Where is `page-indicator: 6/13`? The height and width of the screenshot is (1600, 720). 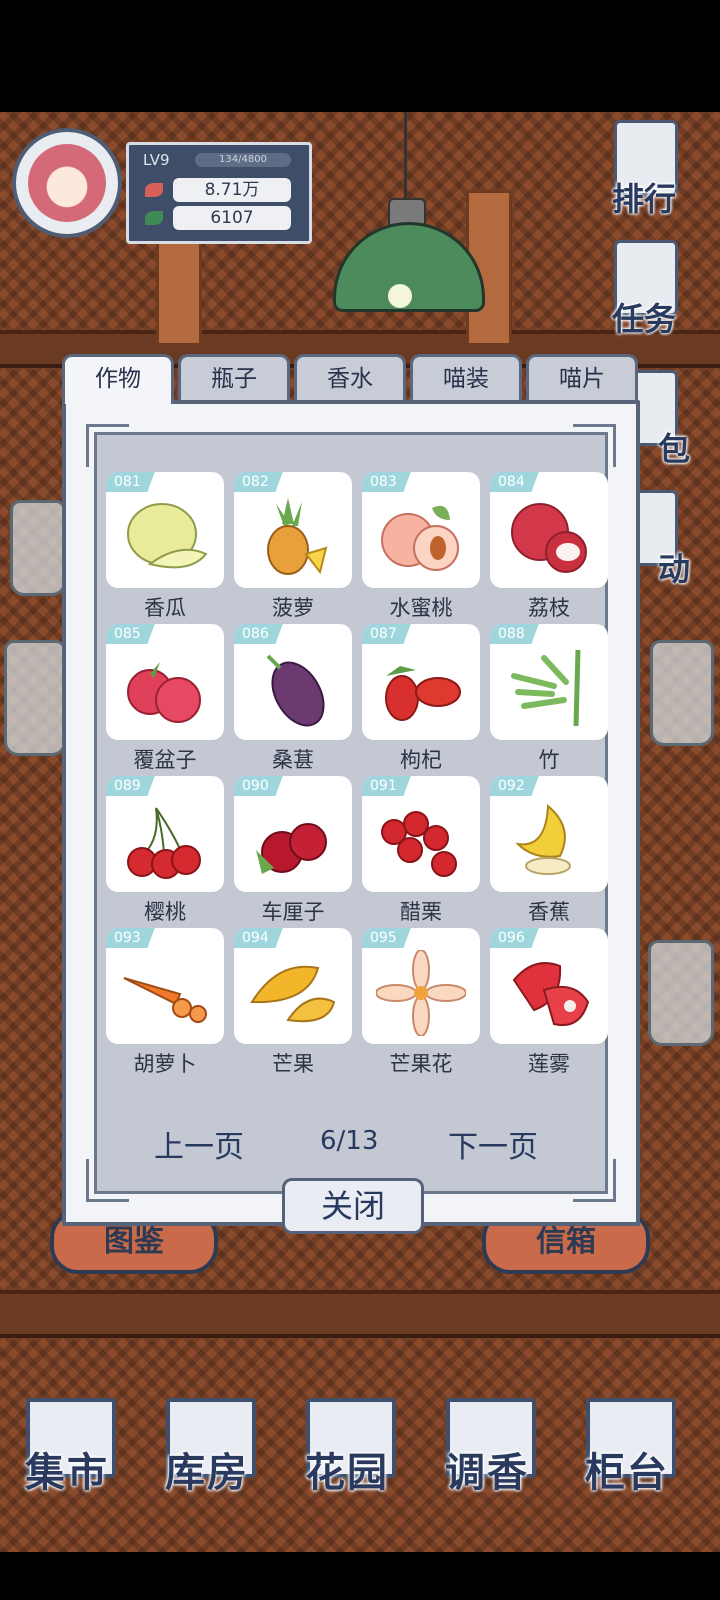
page-indicator: 6/13 is located at coordinates (349, 1141).